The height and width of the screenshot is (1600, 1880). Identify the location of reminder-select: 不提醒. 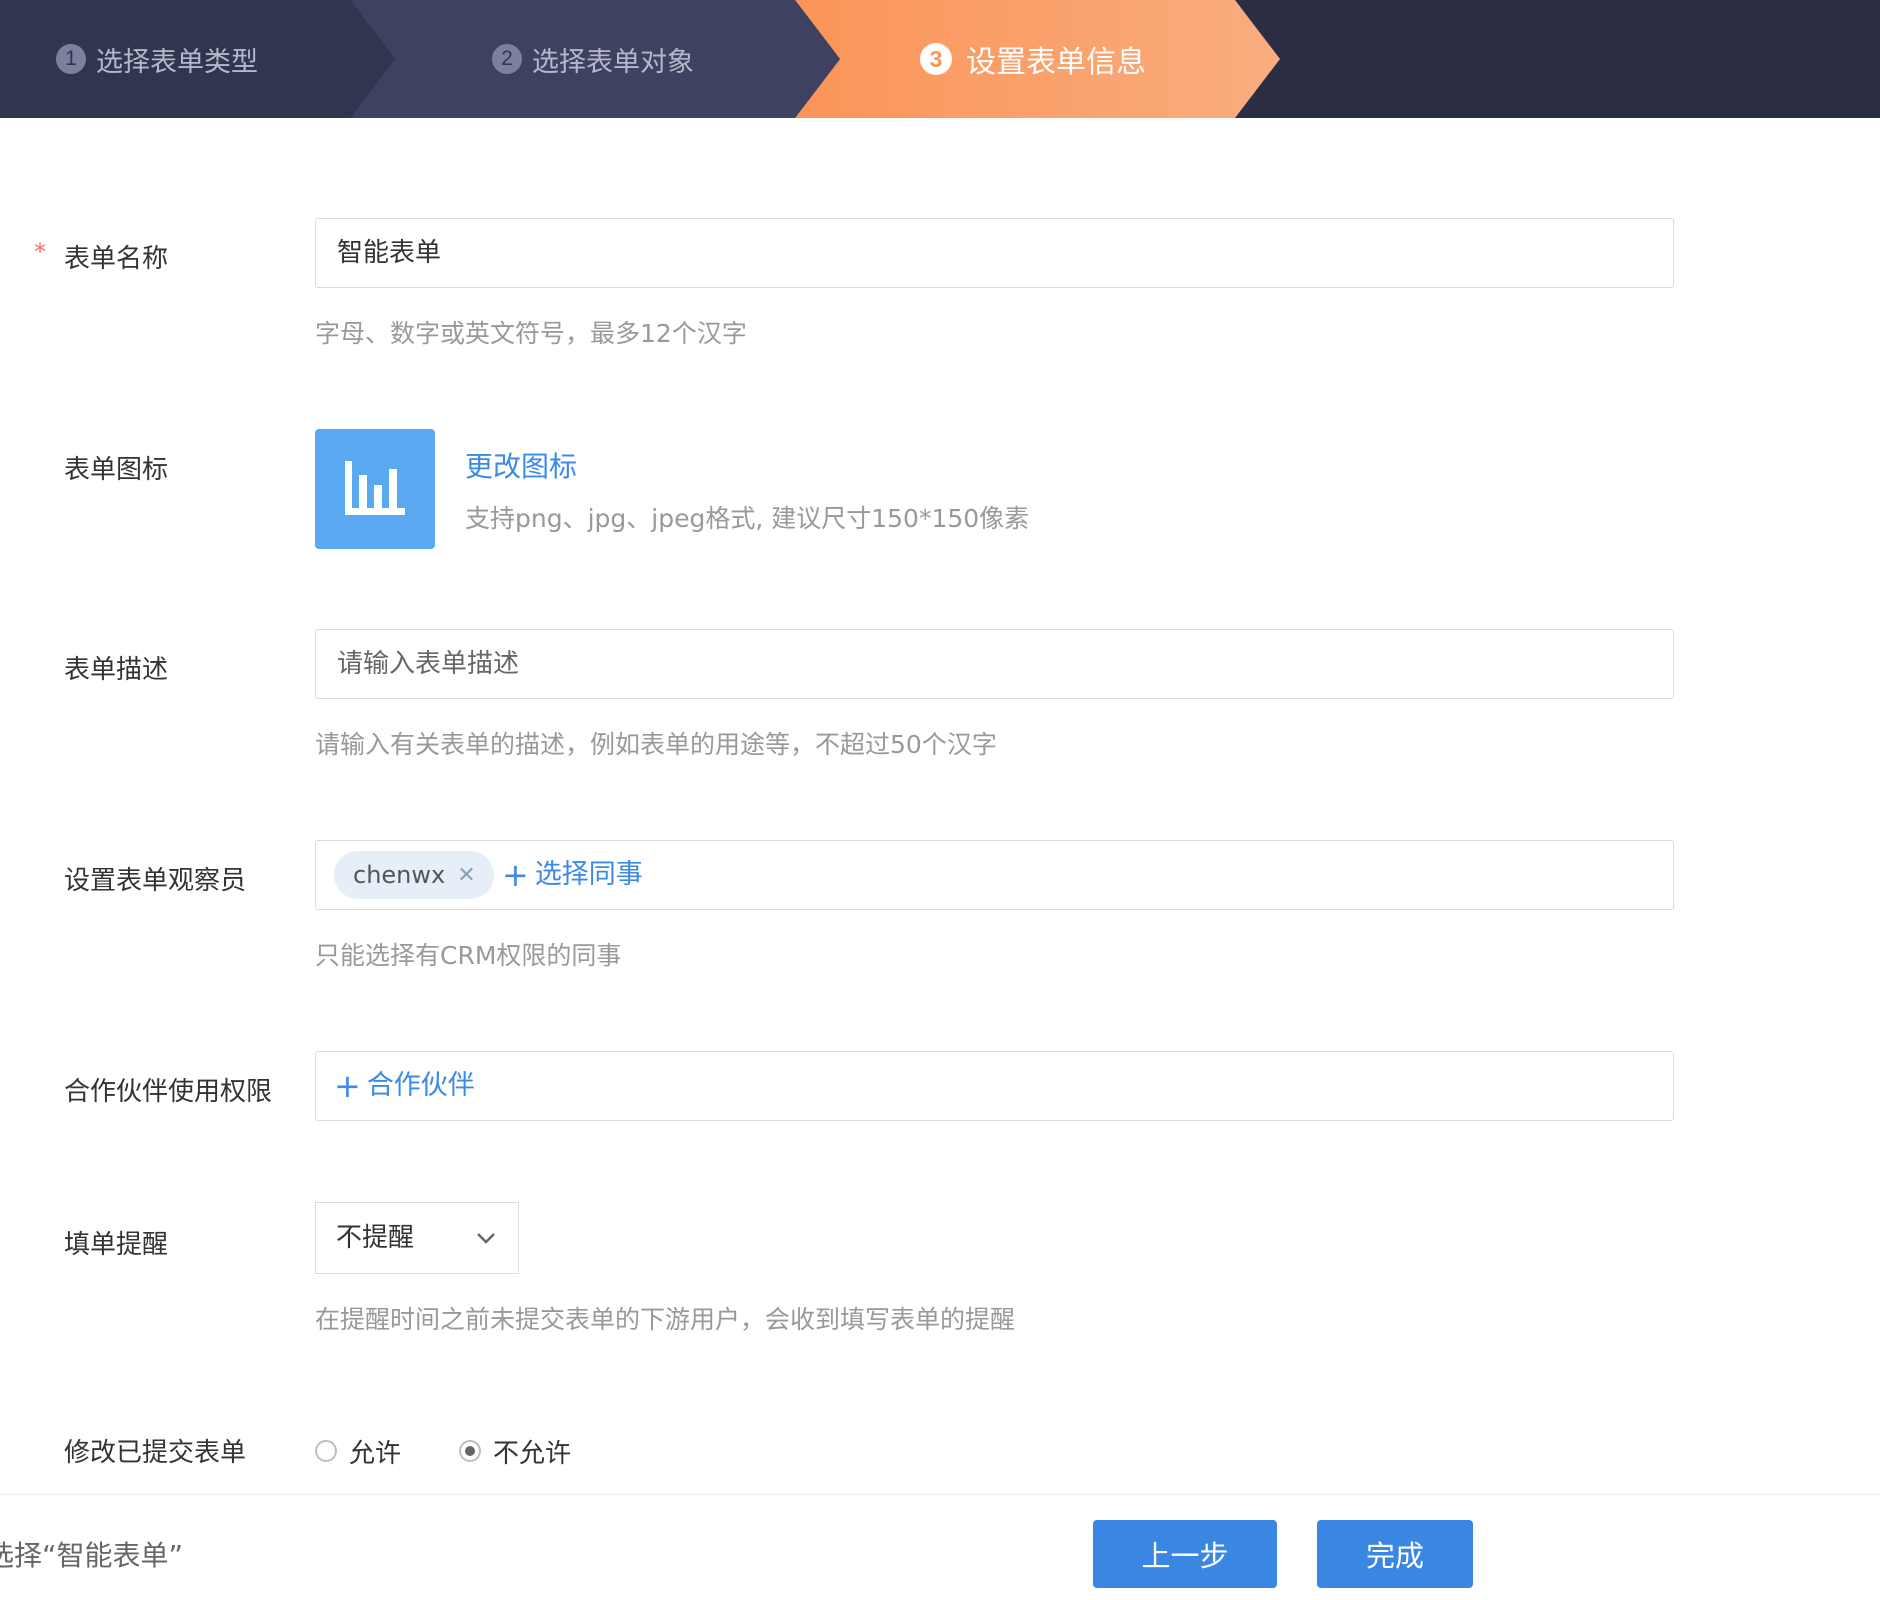
(417, 1238).